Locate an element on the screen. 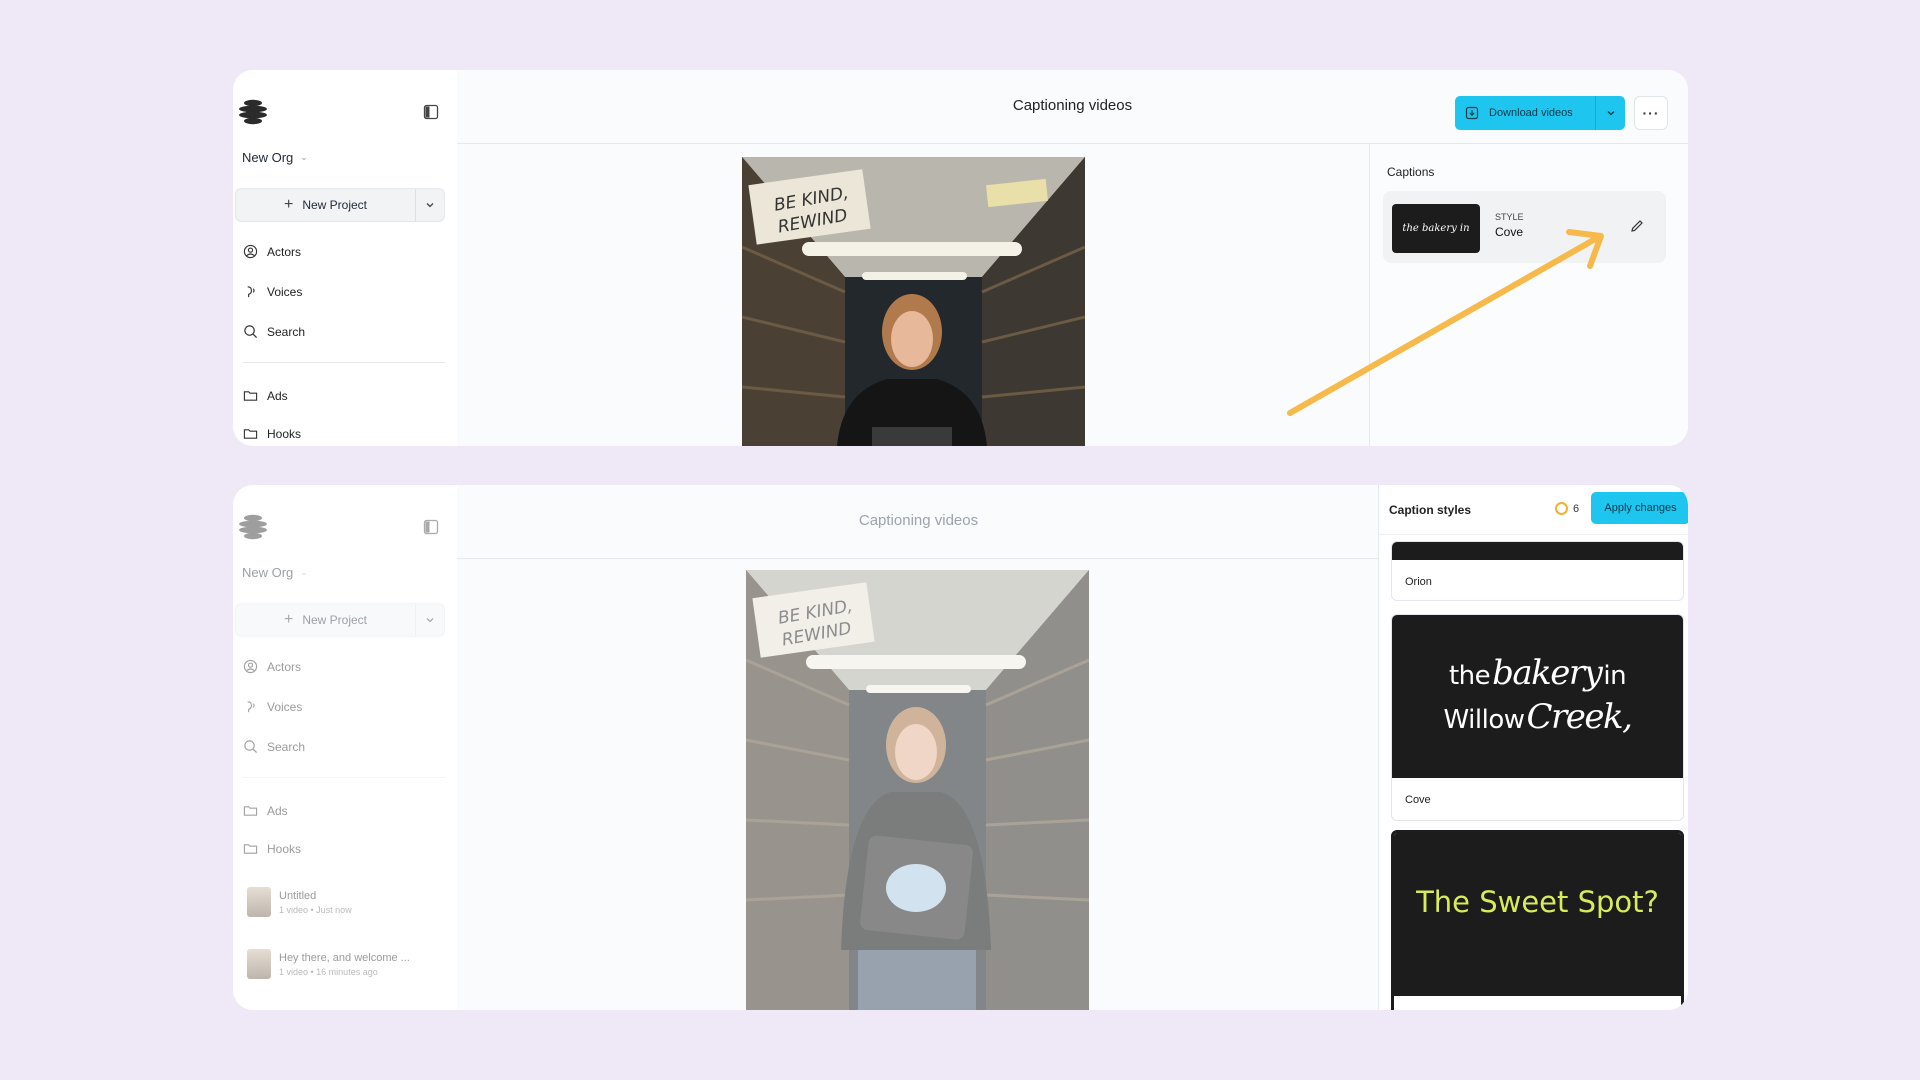 The width and height of the screenshot is (1920, 1080). more-options-button: ··· is located at coordinates (1651, 113).